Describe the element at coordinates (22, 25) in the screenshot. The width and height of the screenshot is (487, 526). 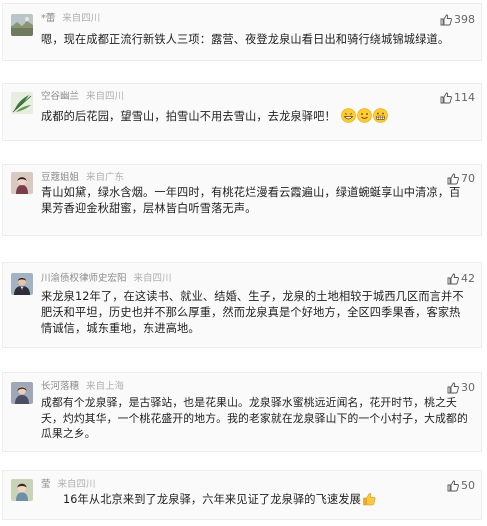
I see `landscape-avatar-icon` at that location.